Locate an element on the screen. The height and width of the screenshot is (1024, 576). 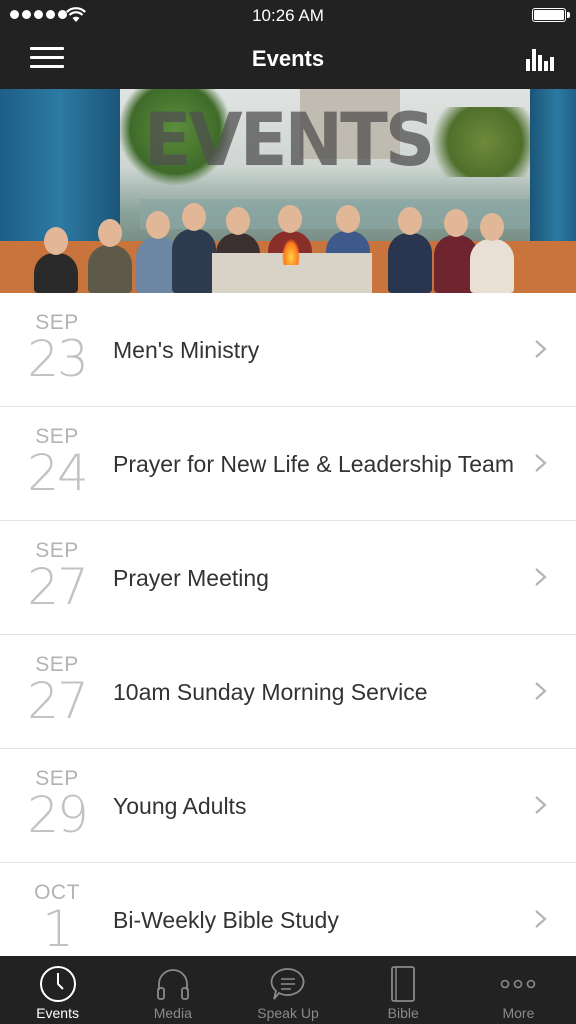
event-title: Prayer for New Life & Leadership Team is located at coordinates (313, 464).